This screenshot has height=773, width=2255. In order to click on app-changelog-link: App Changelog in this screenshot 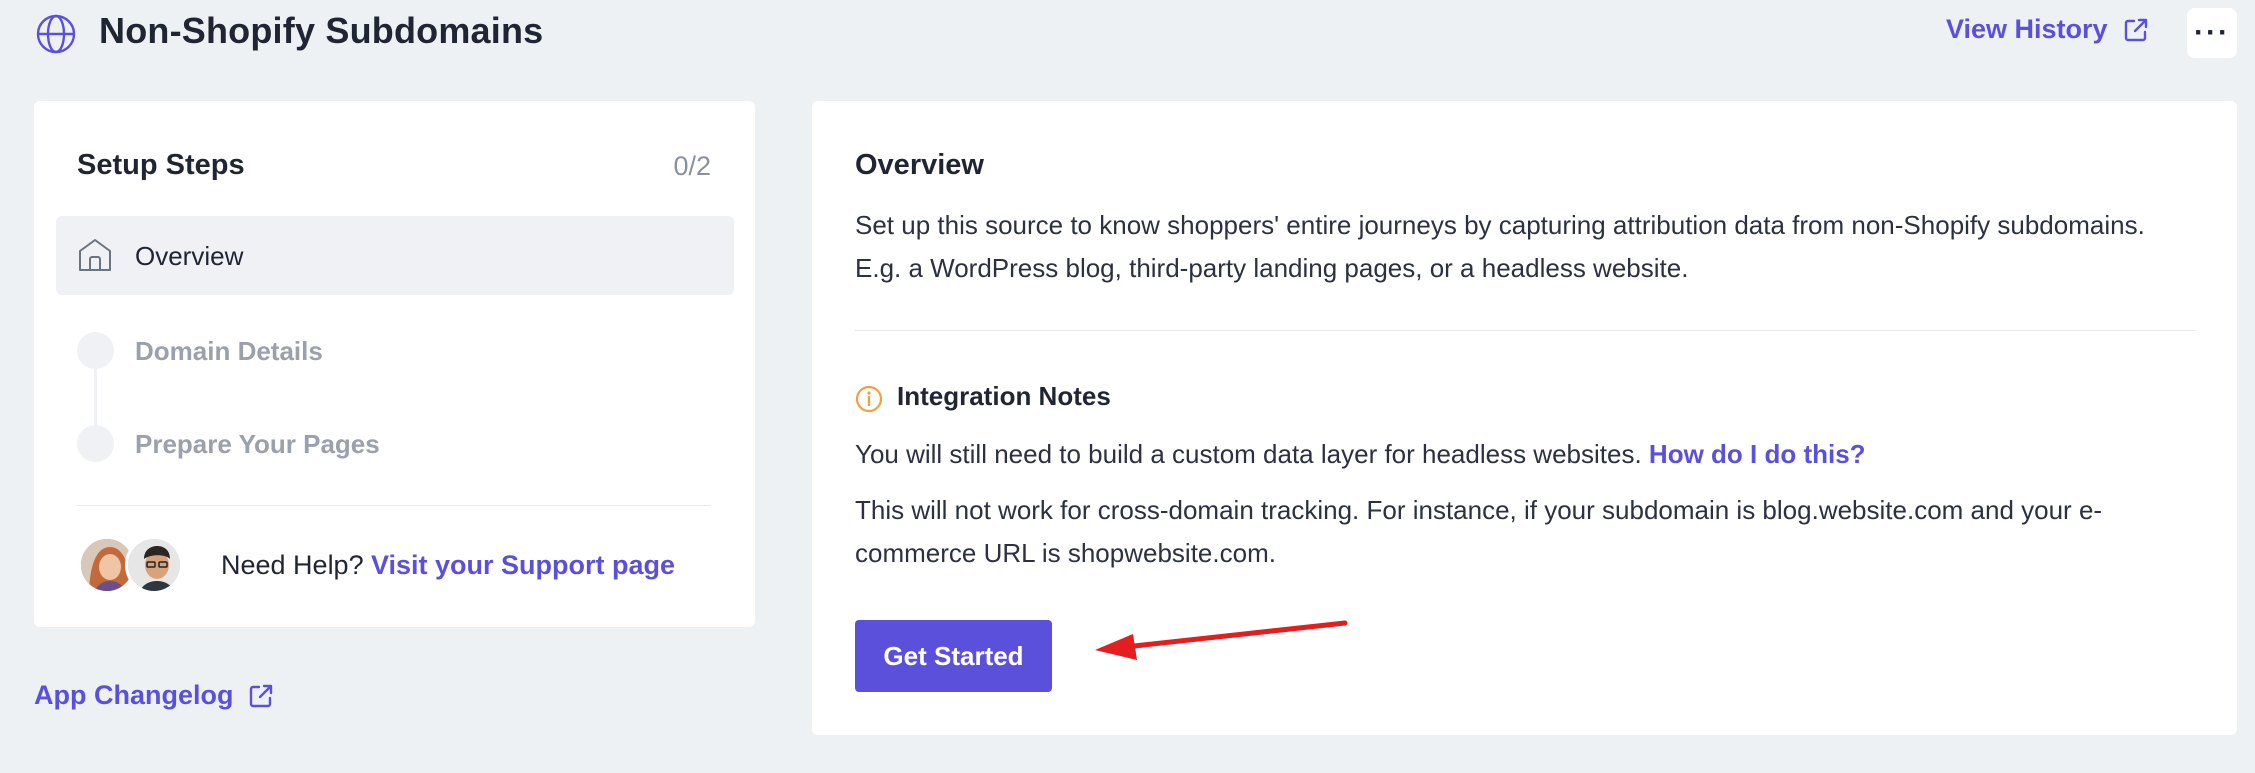, I will do `click(154, 695)`.